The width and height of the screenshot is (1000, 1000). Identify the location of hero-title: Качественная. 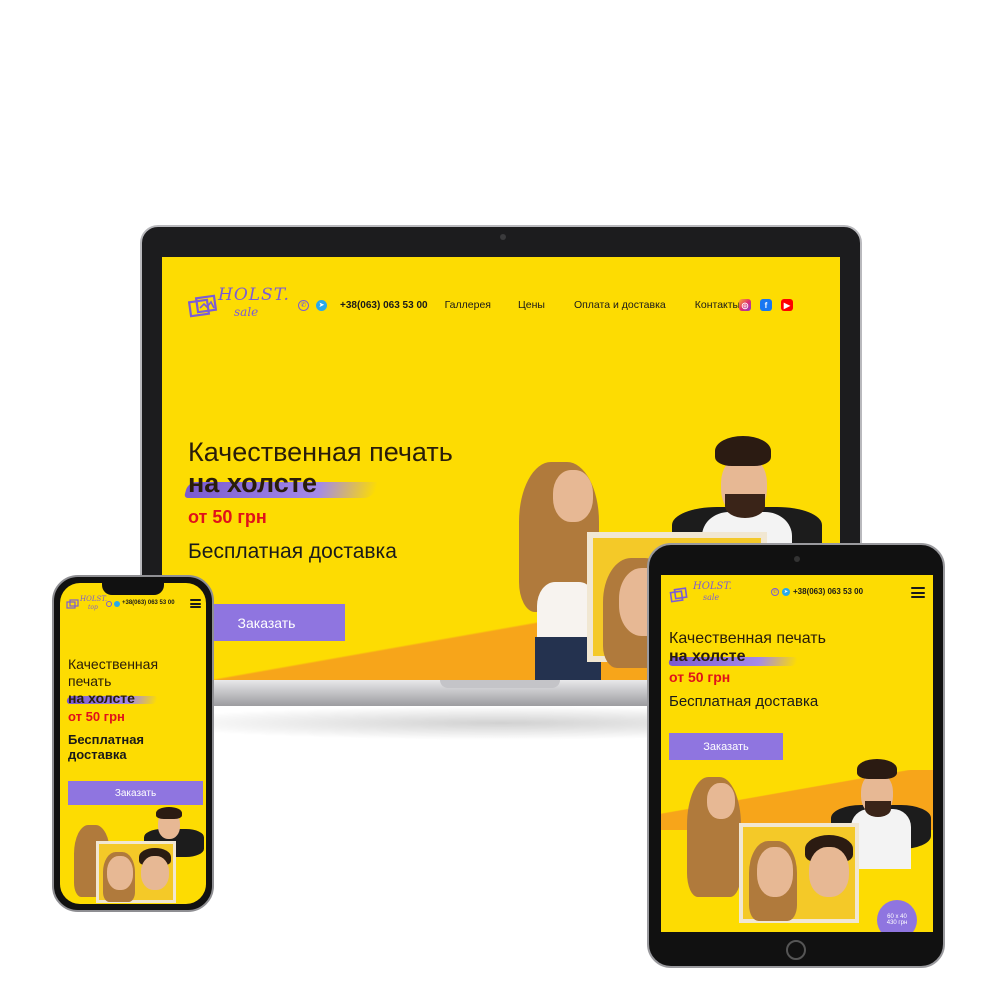
(113, 664).